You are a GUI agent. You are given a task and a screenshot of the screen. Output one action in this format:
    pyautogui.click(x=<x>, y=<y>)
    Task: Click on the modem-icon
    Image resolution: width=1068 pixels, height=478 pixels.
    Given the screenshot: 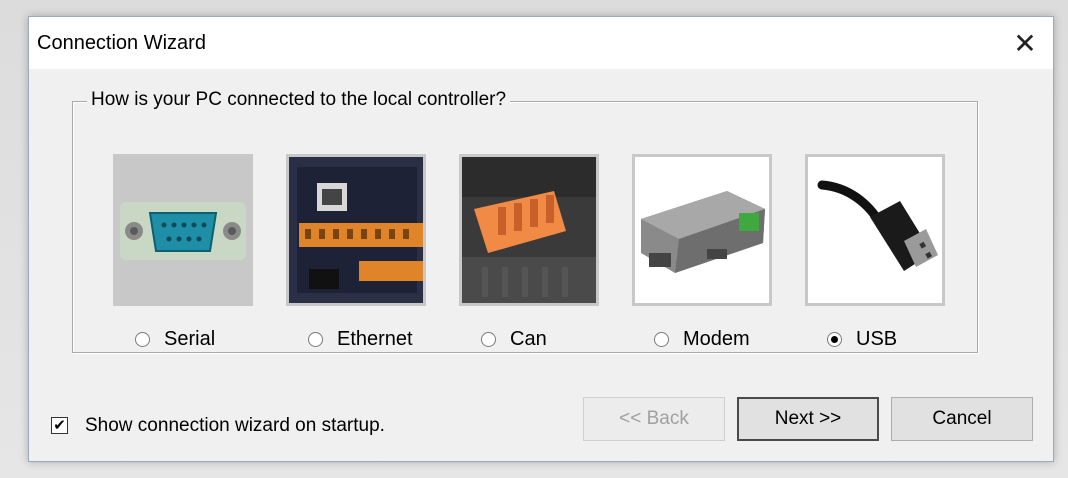 What is the action you would take?
    pyautogui.click(x=702, y=230)
    